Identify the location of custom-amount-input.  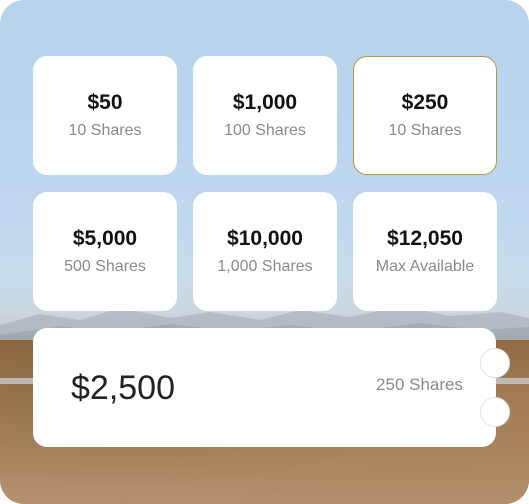
(196, 388).